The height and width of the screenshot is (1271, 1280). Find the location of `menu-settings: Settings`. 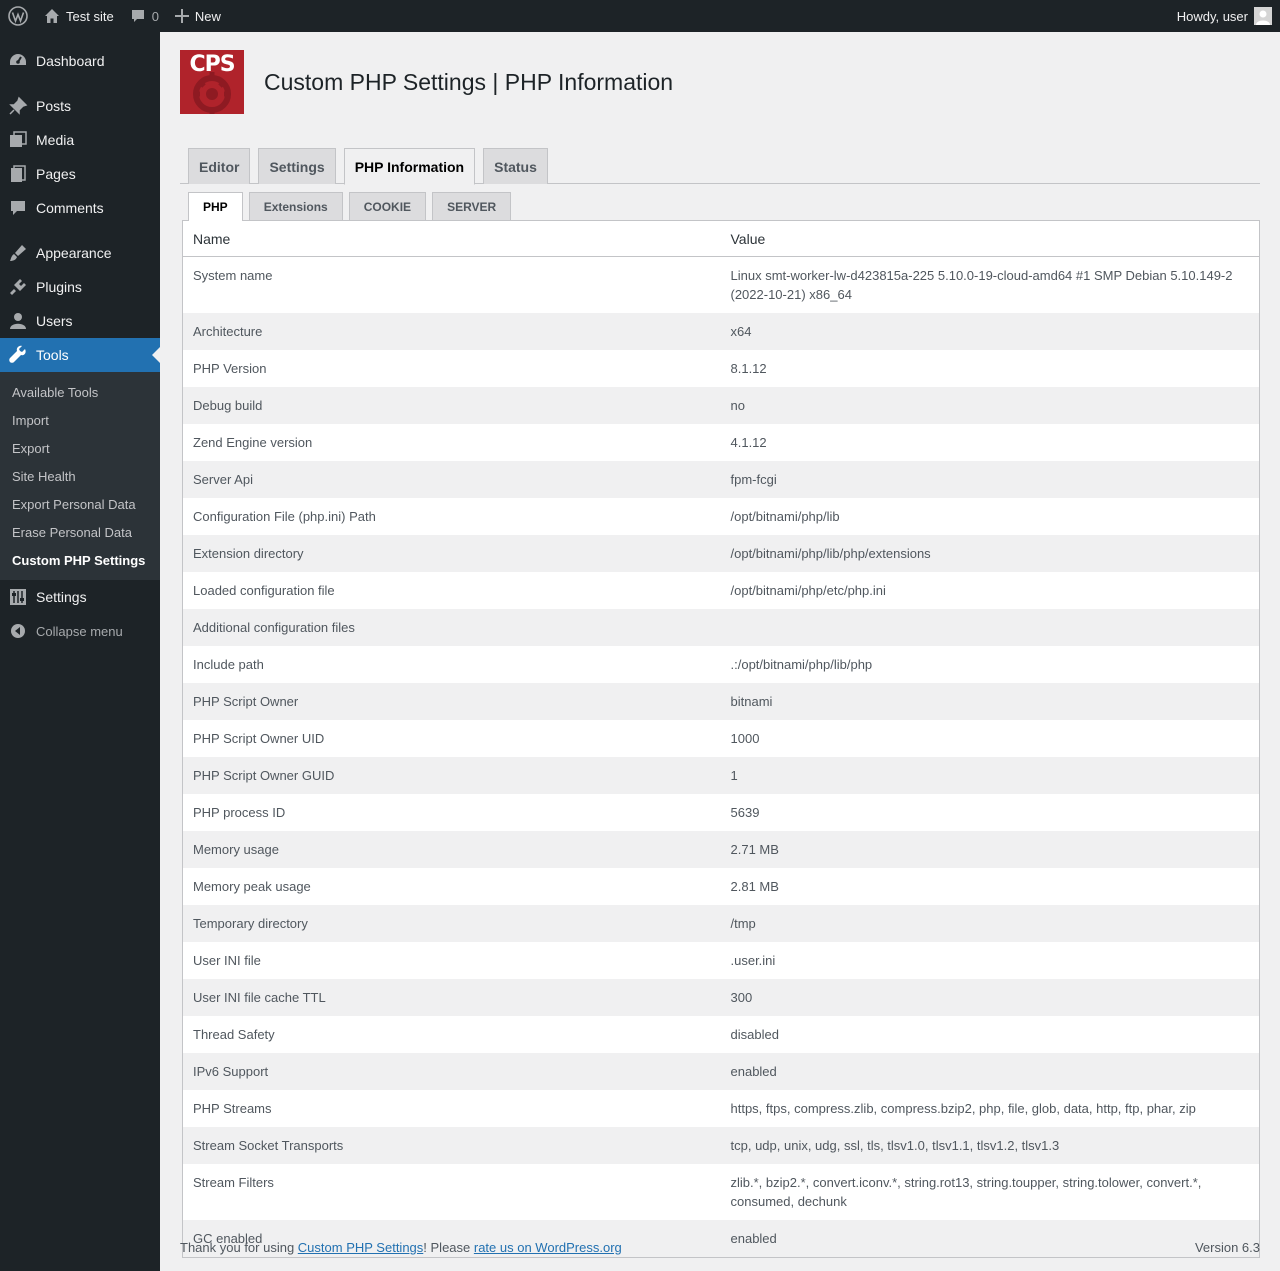

menu-settings: Settings is located at coordinates (80, 597).